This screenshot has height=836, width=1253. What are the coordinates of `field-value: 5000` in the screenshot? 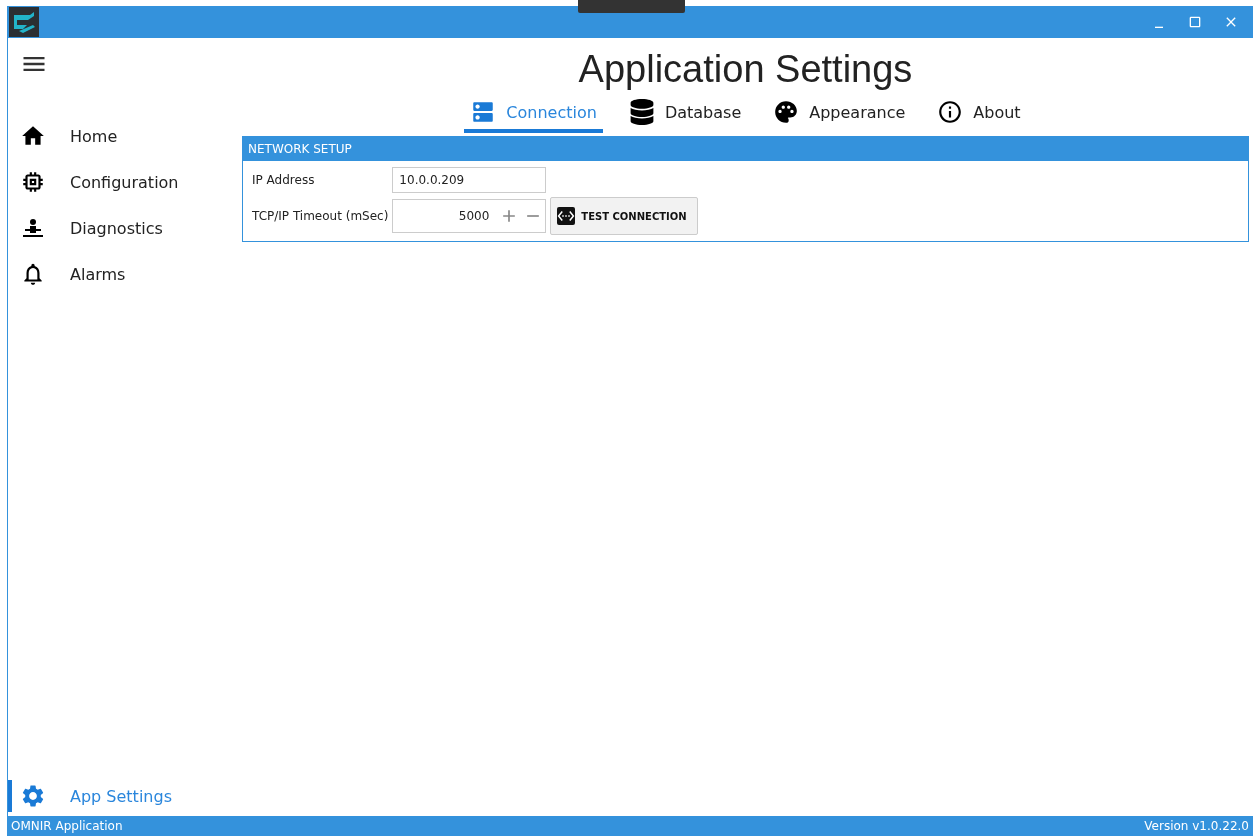 It's located at (474, 216).